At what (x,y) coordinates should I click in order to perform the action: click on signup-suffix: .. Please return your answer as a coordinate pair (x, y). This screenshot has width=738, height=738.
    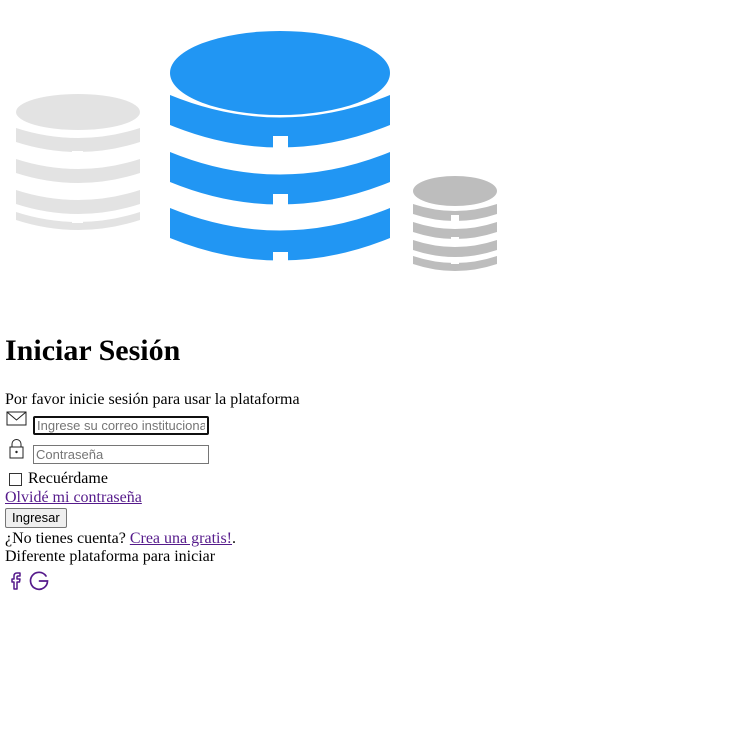
    Looking at the image, I should click on (234, 538).